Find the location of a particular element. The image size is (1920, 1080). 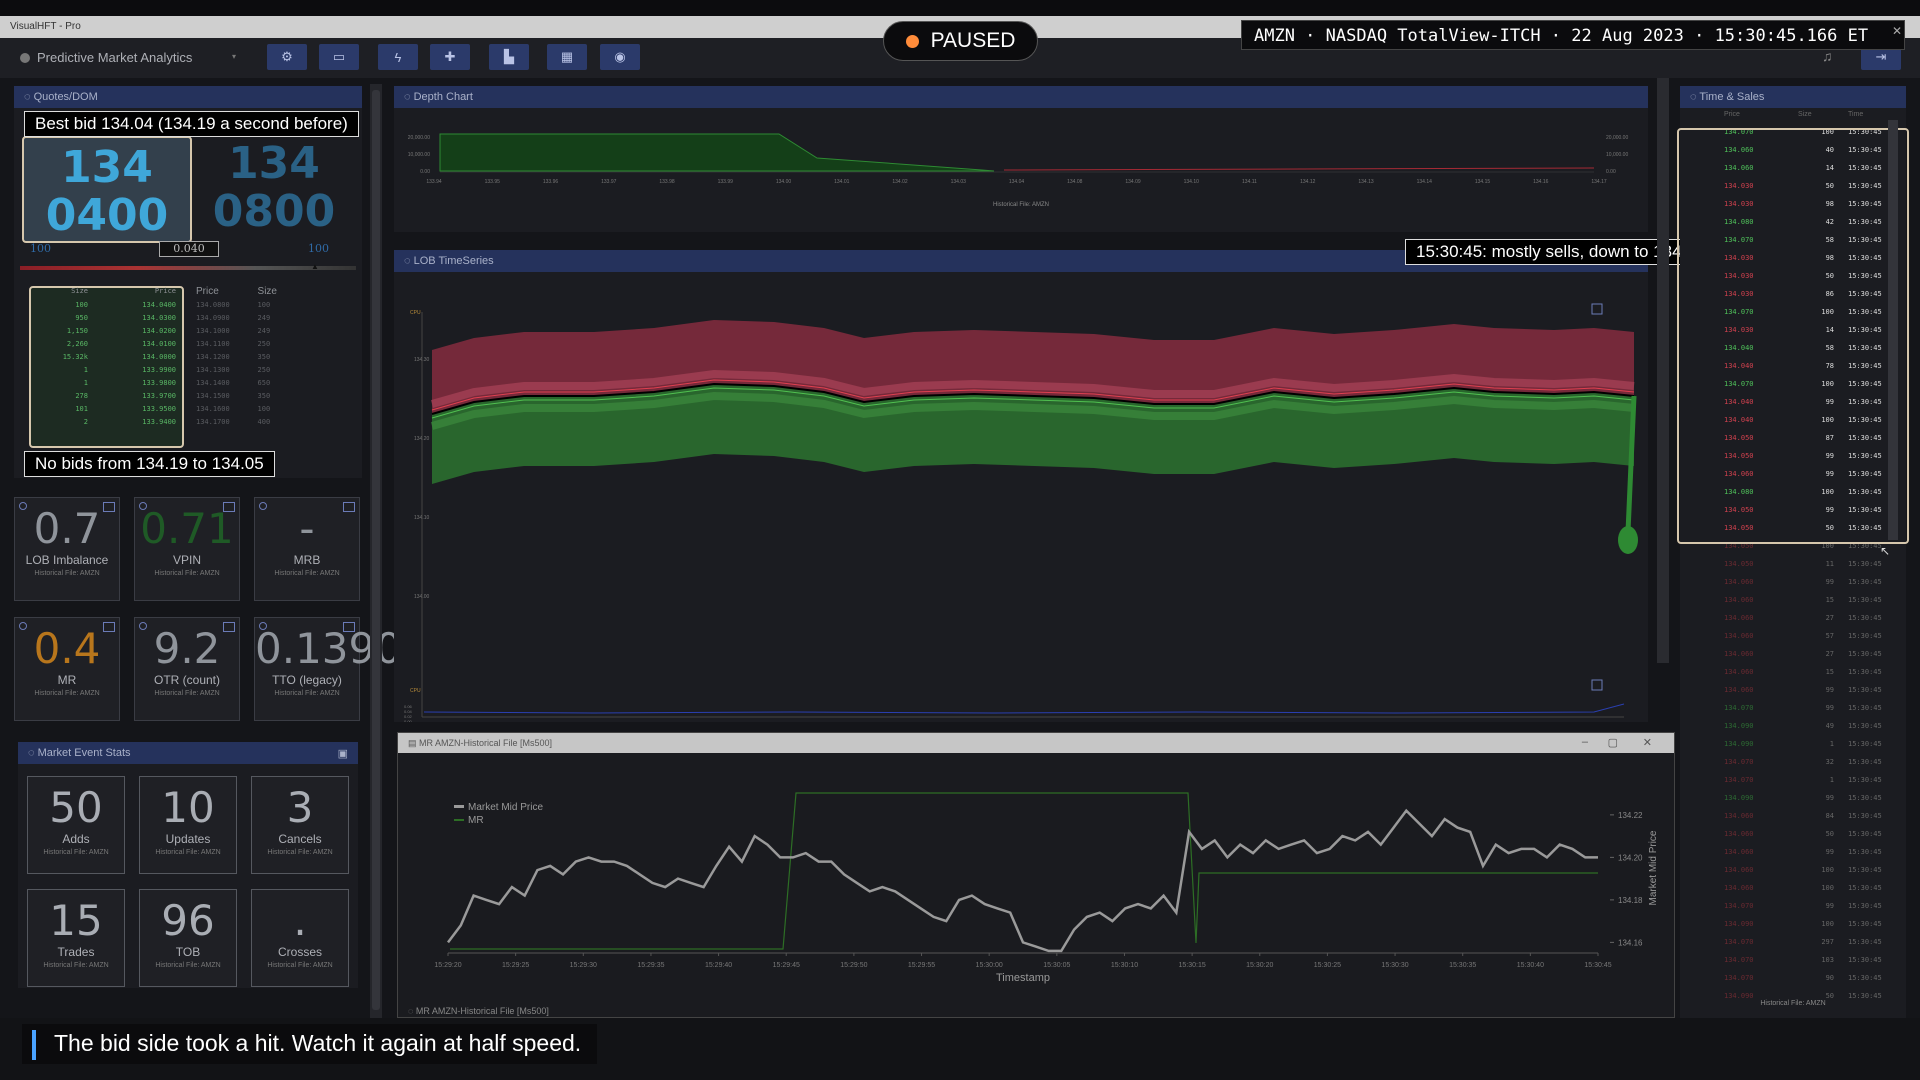

bid-price-cell: 133.9800 is located at coordinates (159, 382).